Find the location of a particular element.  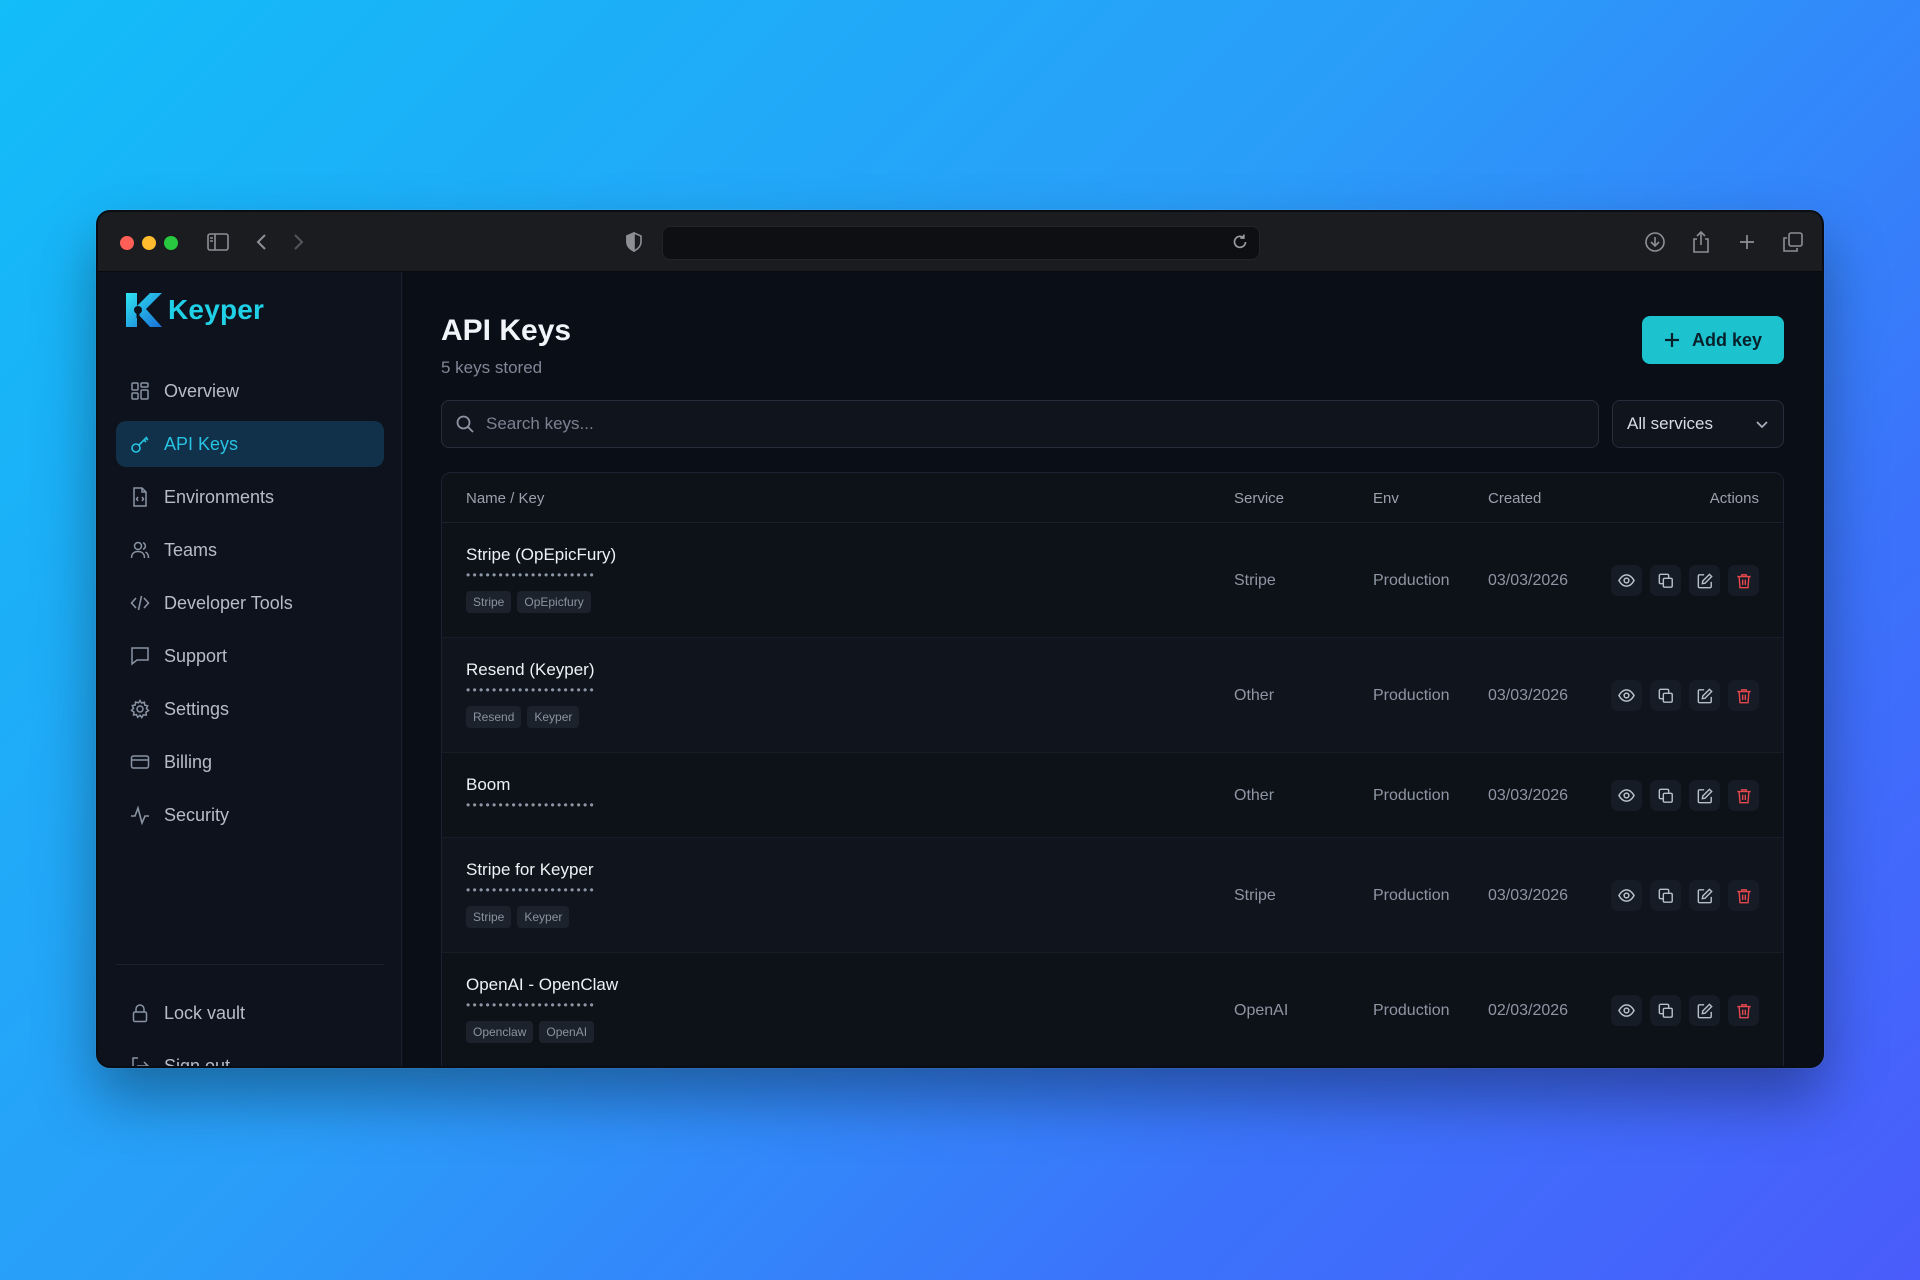

share-icon is located at coordinates (1701, 242).